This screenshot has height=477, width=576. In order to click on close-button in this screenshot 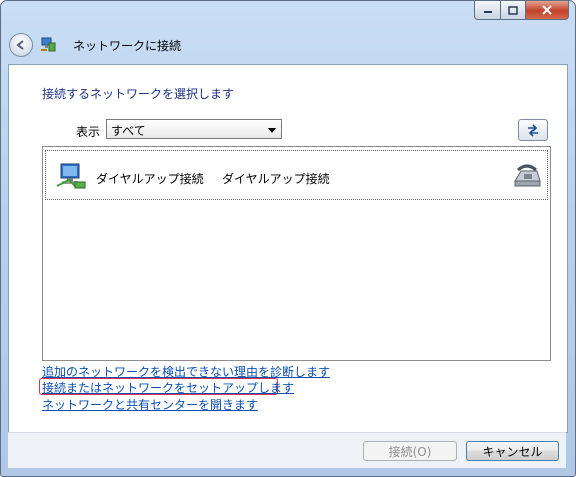, I will do `click(547, 10)`.